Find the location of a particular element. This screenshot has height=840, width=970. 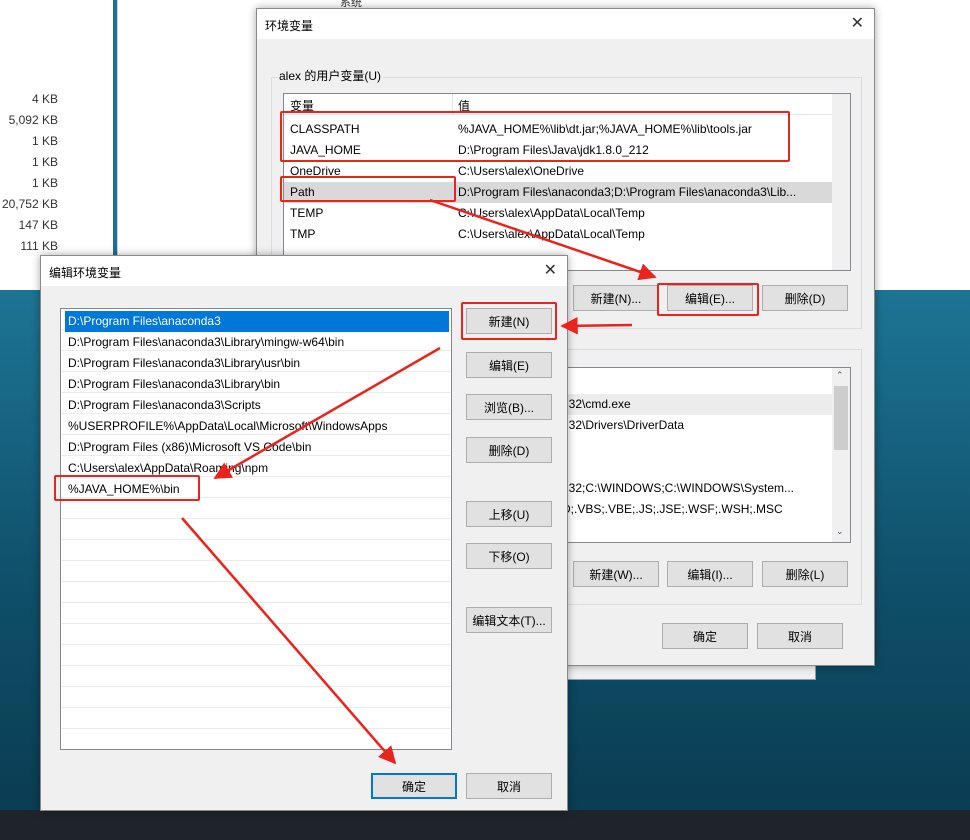

arrow-to-new is located at coordinates (596, 326).